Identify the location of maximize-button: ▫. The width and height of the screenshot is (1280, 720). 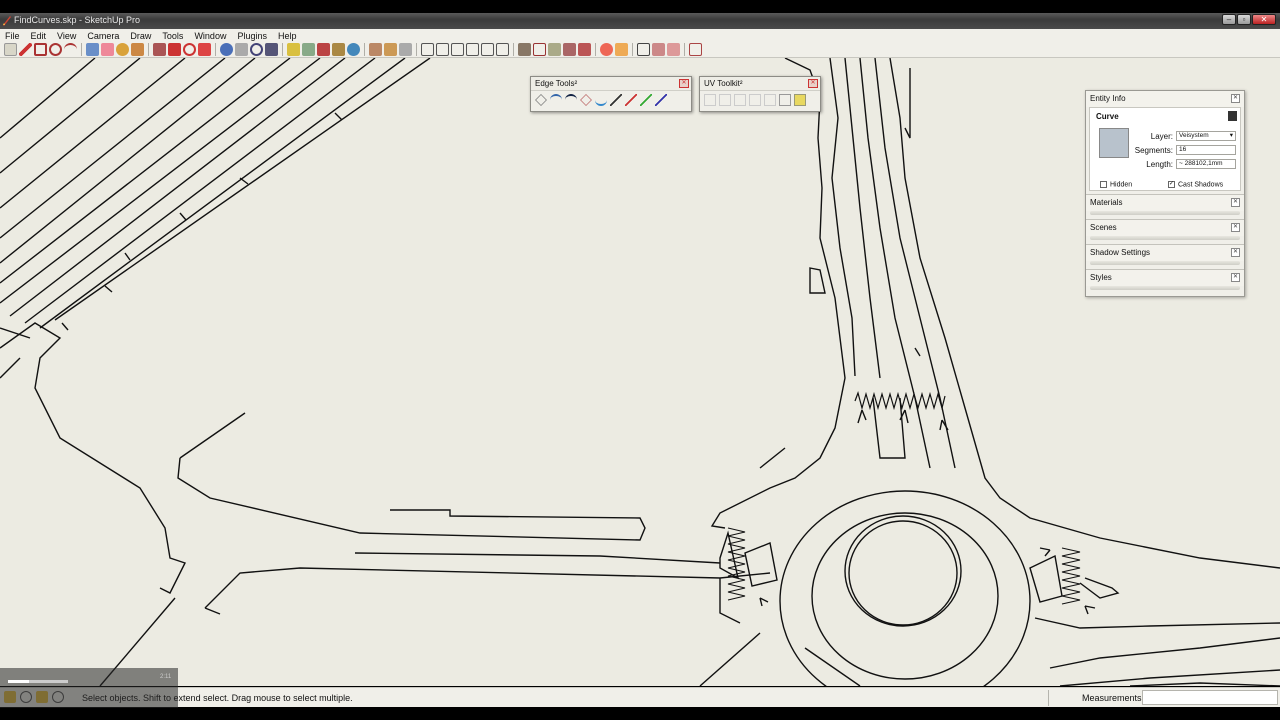
(1244, 19).